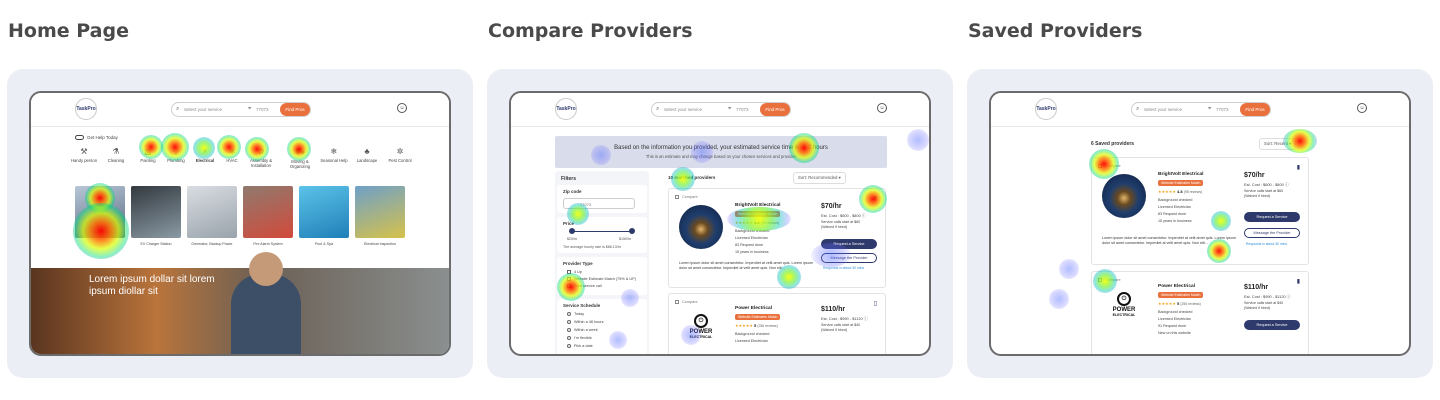  What do you see at coordinates (1124, 196) in the screenshot?
I see `provider-avatar` at bounding box center [1124, 196].